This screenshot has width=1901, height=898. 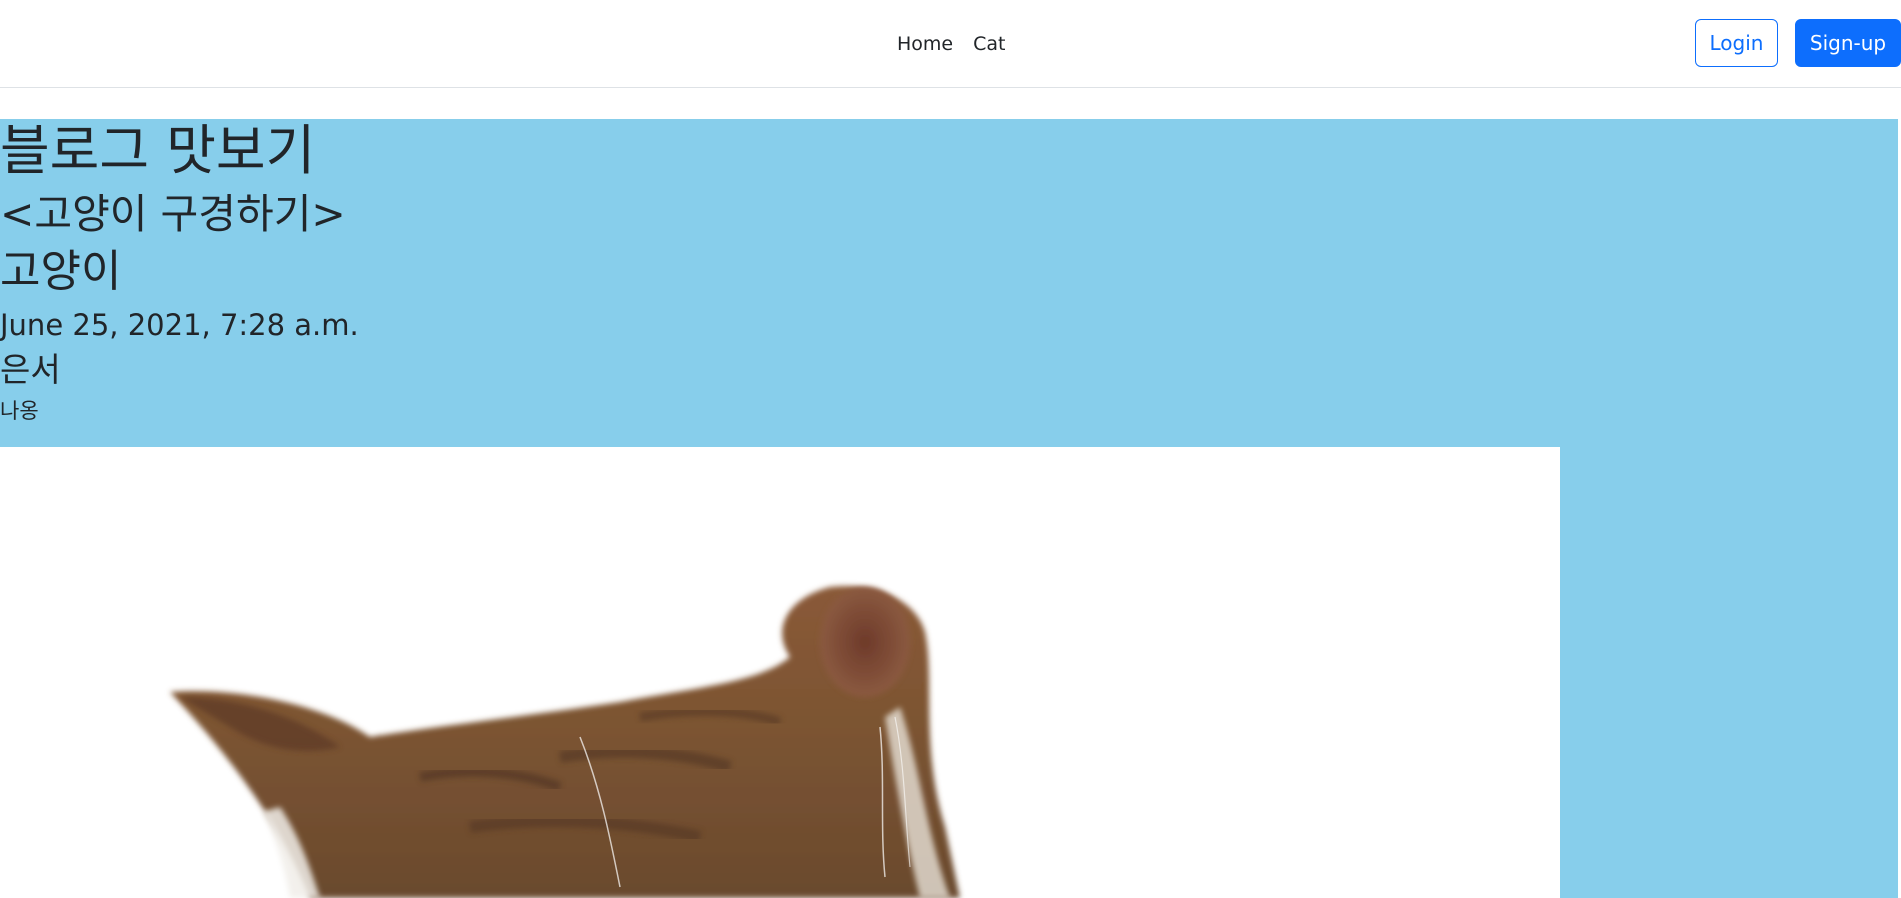 I want to click on post-category: 고양이, so click(x=61, y=271).